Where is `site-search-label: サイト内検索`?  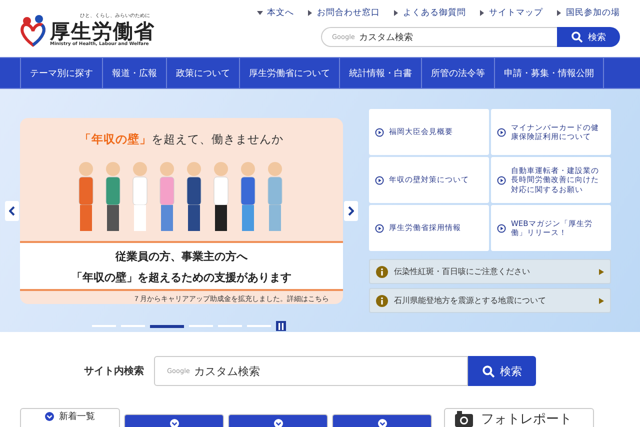 site-search-label: サイト内検索 is located at coordinates (114, 371).